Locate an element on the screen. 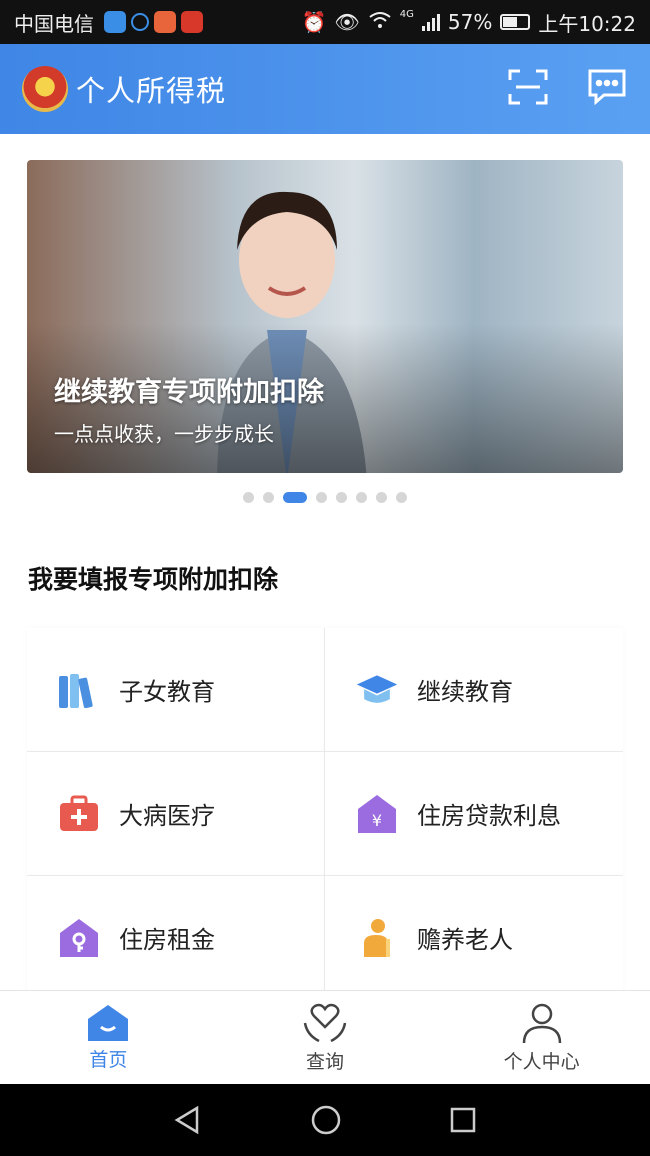 The width and height of the screenshot is (650, 1156). notification-icons is located at coordinates (153, 22).